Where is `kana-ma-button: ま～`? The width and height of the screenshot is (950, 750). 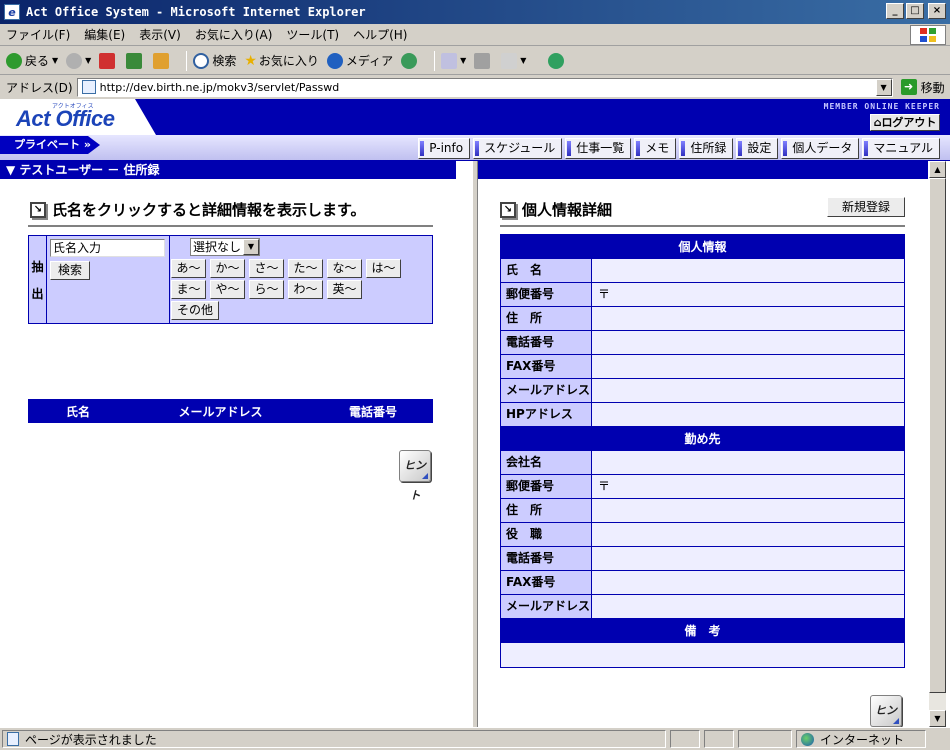
kana-ma-button: ま～ is located at coordinates (188, 289).